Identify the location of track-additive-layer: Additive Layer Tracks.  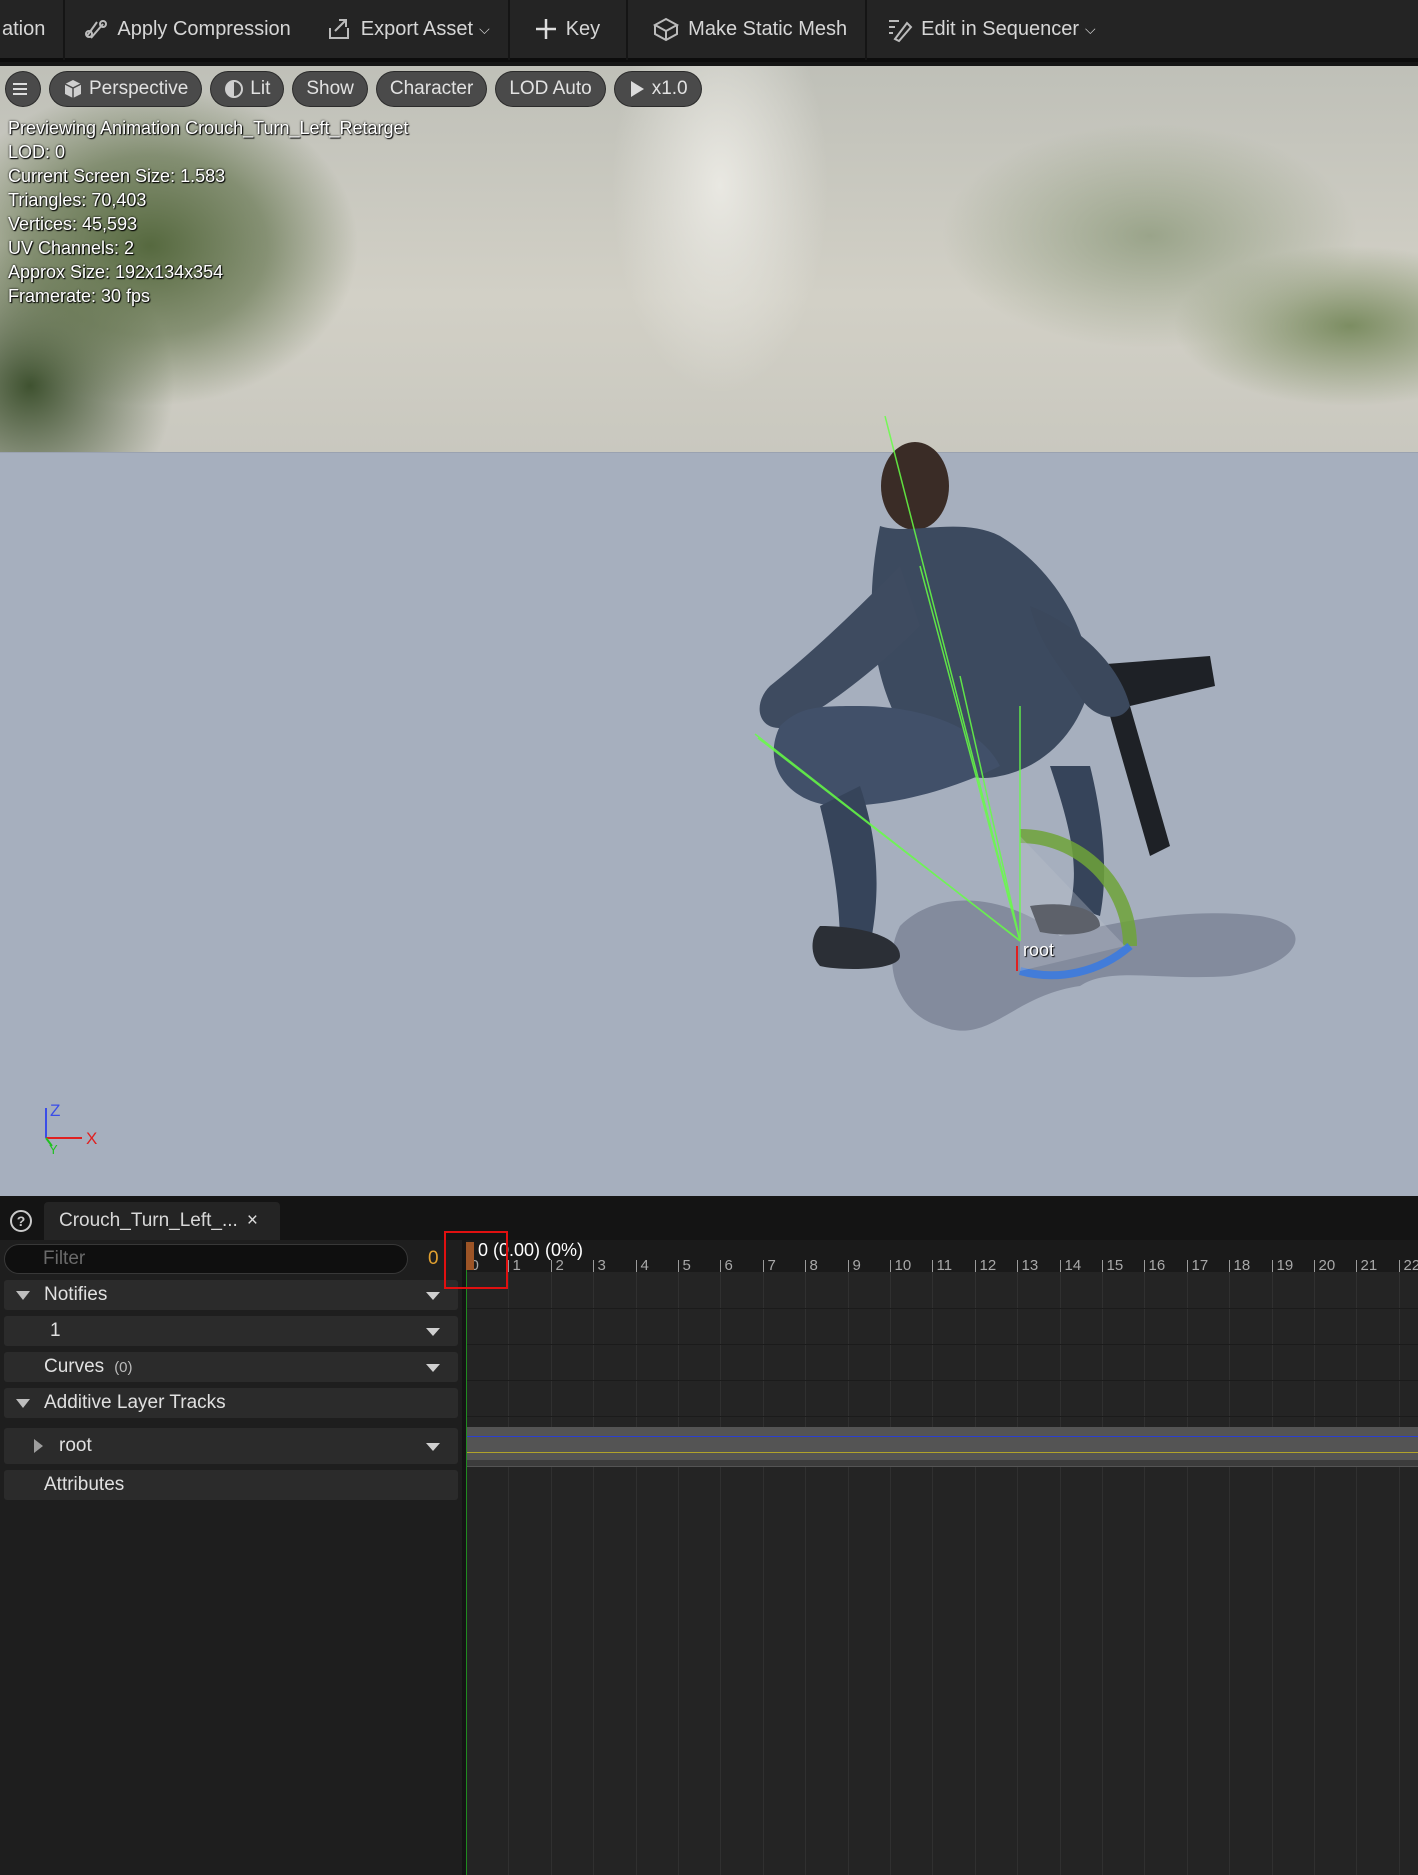
(231, 1403).